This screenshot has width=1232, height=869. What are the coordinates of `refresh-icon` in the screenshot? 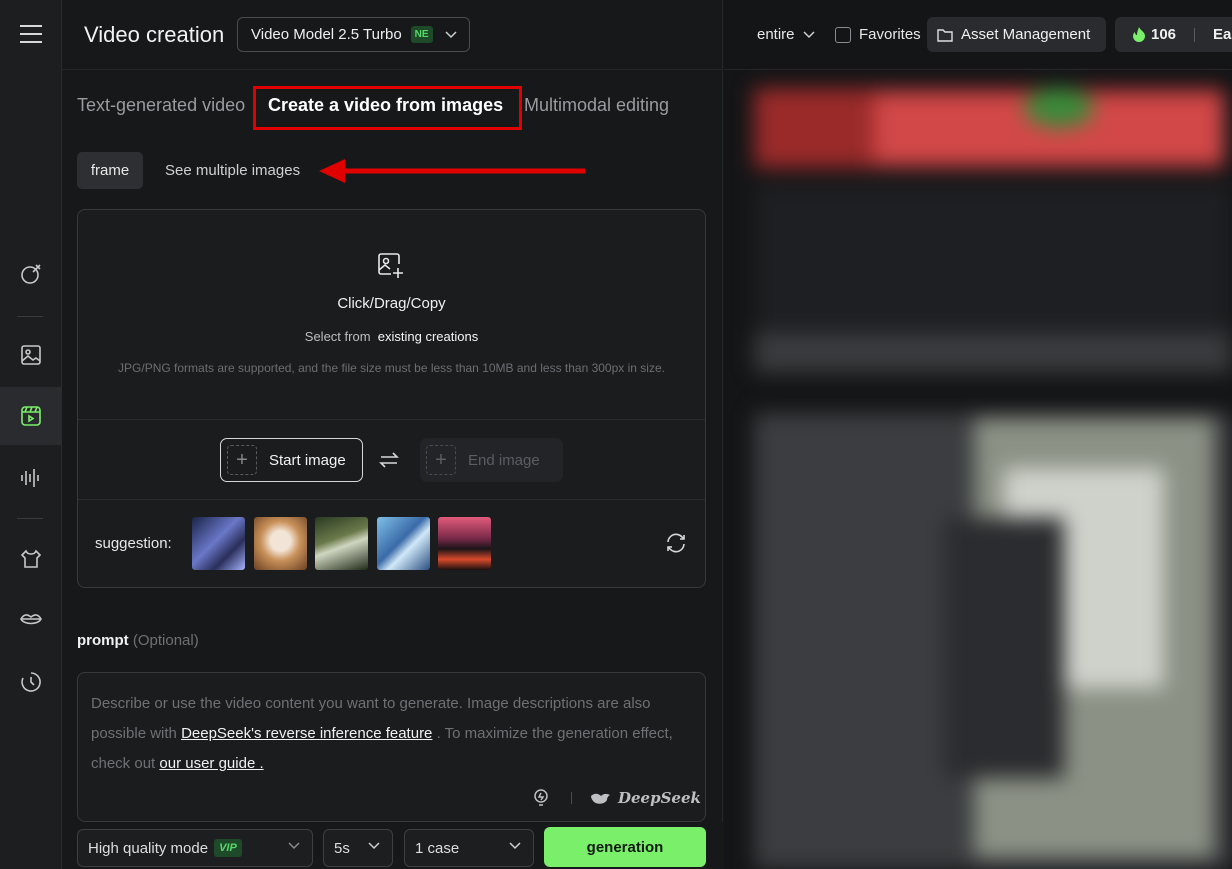 It's located at (676, 543).